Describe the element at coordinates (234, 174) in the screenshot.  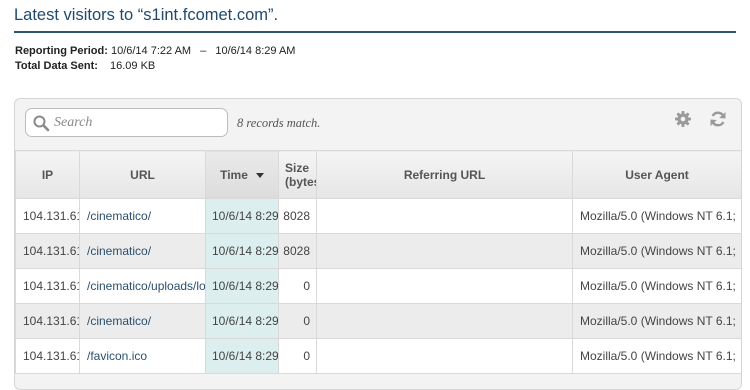
I see `column-header-time-label: Time` at that location.